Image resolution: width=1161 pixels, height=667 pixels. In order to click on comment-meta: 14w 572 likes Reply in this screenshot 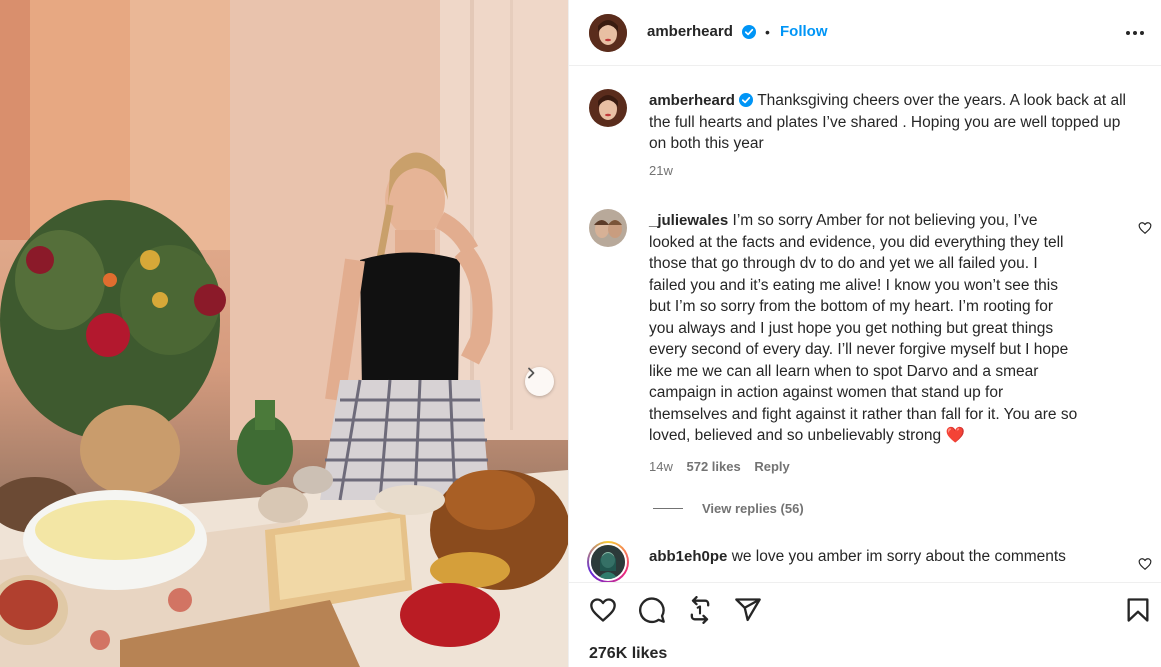, I will do `click(719, 466)`.